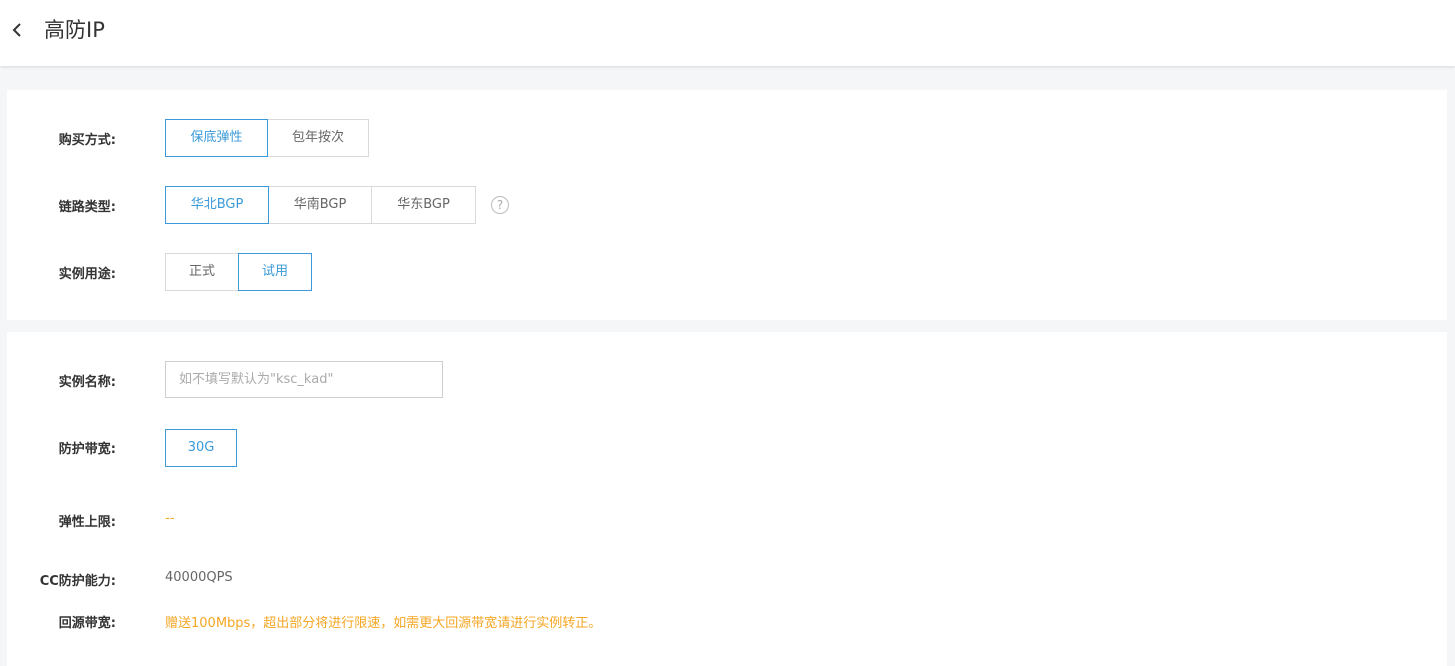  I want to click on chevron-left-icon, so click(18, 30).